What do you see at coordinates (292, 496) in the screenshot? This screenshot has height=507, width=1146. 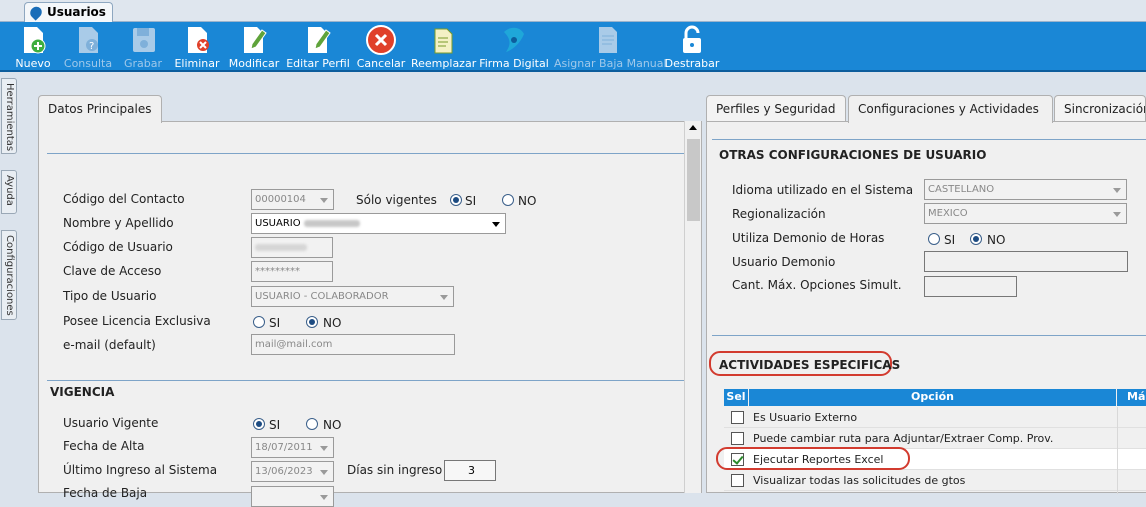 I see `fecha-baja-field` at bounding box center [292, 496].